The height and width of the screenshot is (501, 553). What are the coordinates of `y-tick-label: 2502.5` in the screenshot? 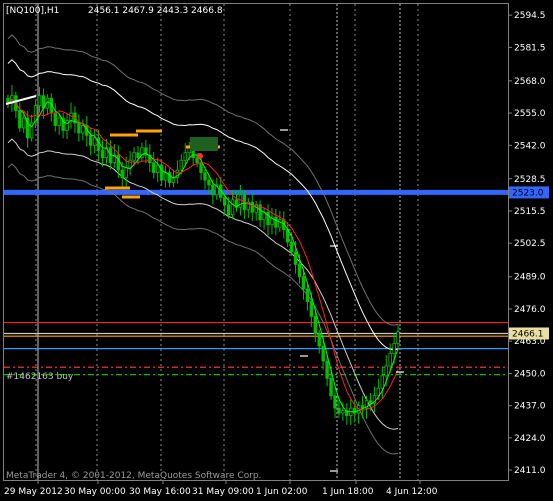 It's located at (530, 244).